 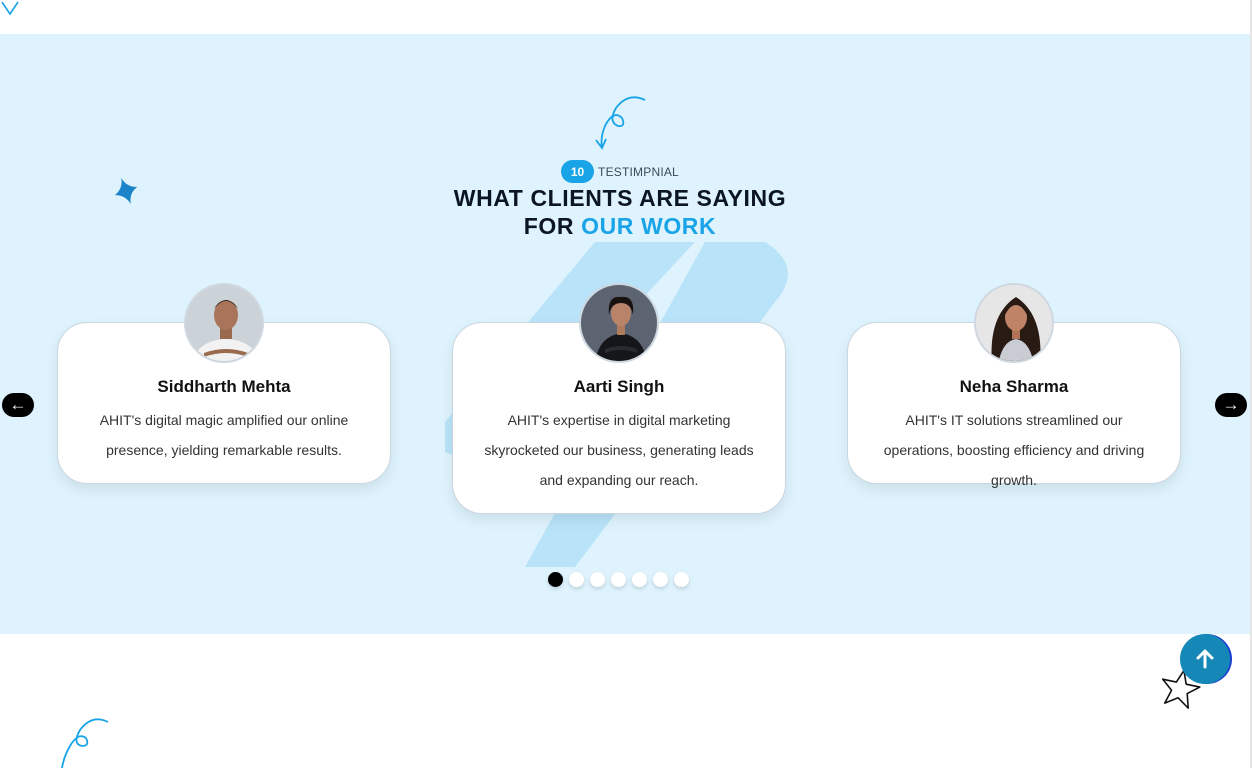 I want to click on section-heading: WHAT CLIENTS ARE SAYING FOR OUR WORK, so click(x=620, y=212).